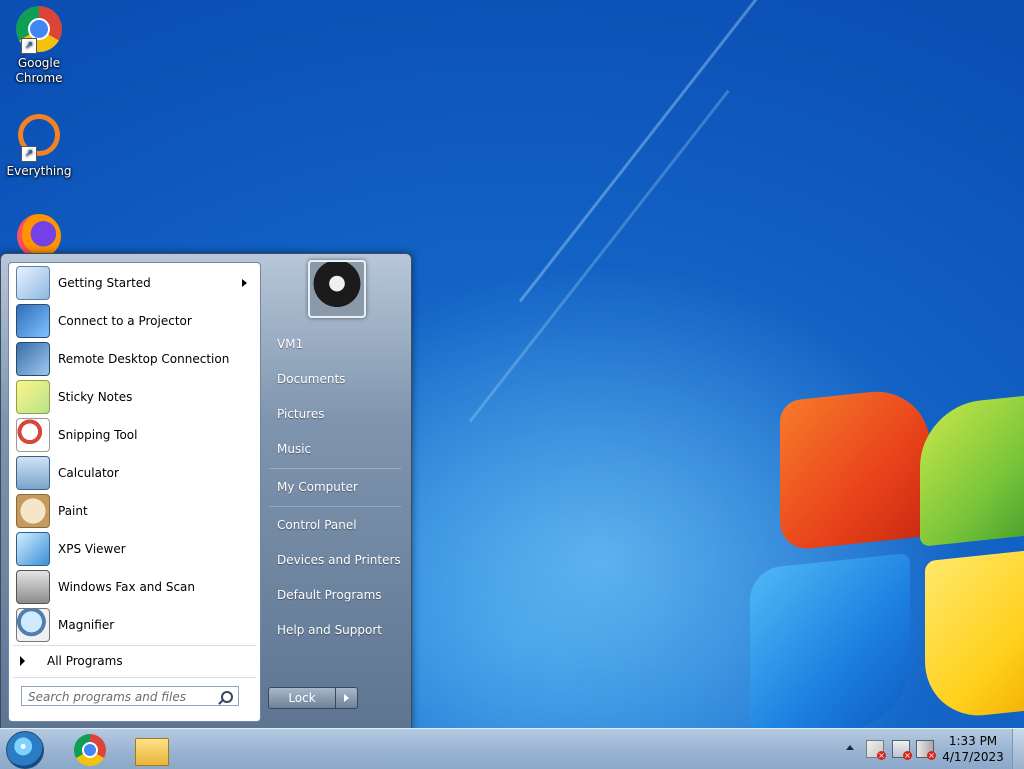 The image size is (1024, 769). Describe the element at coordinates (340, 414) in the screenshot. I see `start-link-pictures: Pictures` at that location.